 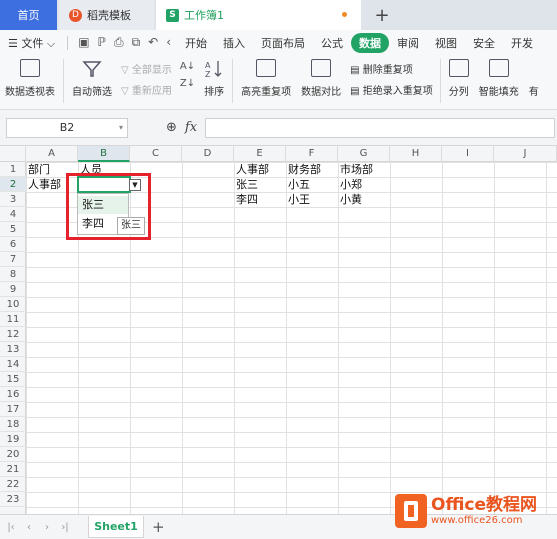 I want to click on menu-view: 视图, so click(x=446, y=43).